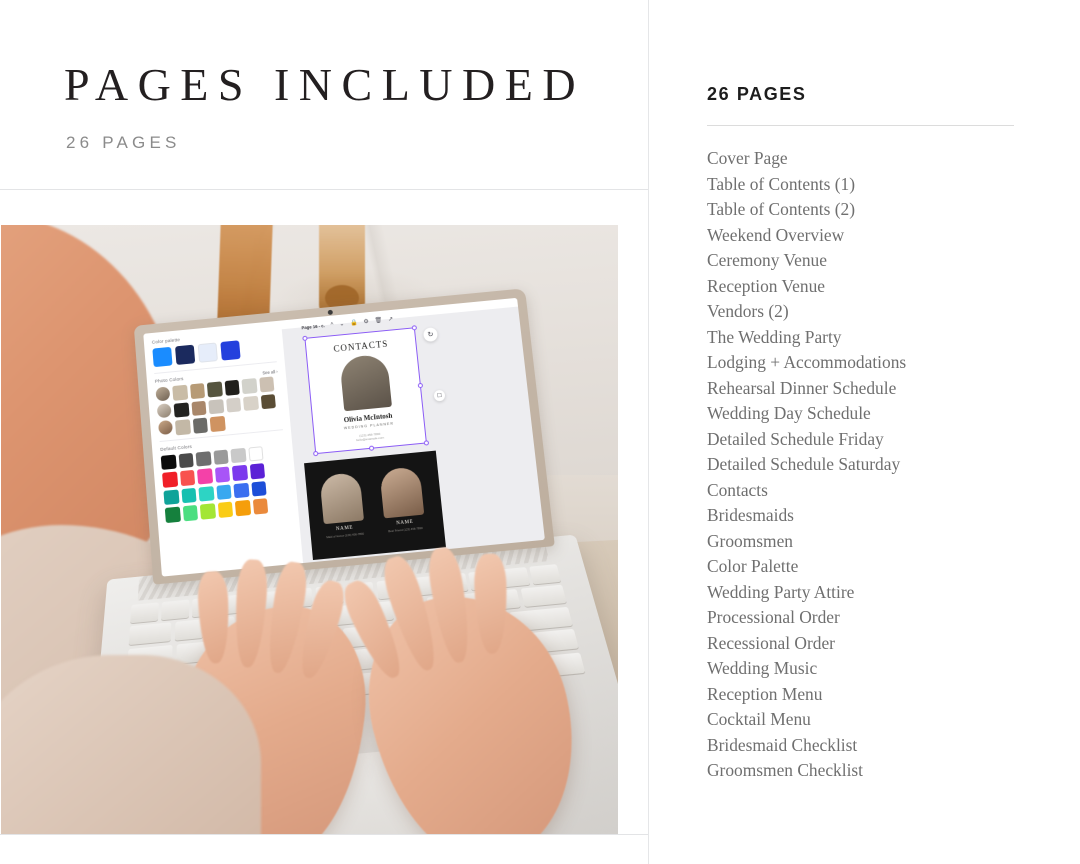 The image size is (1080, 864). I want to click on photo-colors-grid, so click(218, 406).